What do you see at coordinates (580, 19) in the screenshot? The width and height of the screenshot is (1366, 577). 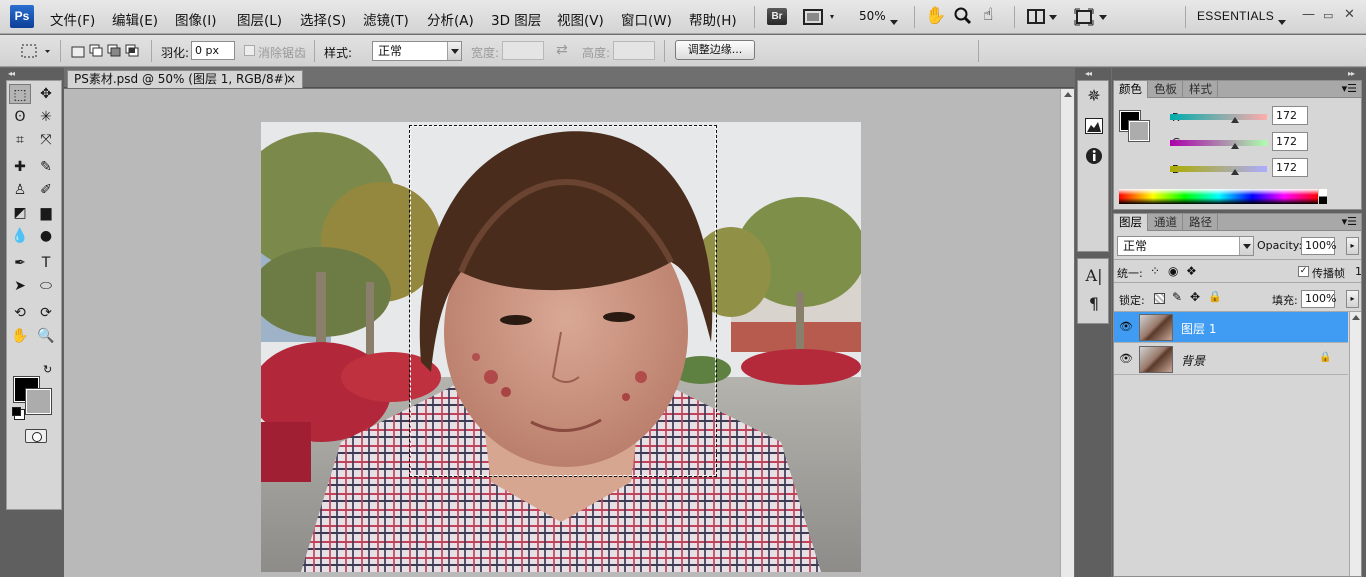 I see `menu-view: 视图(V)` at bounding box center [580, 19].